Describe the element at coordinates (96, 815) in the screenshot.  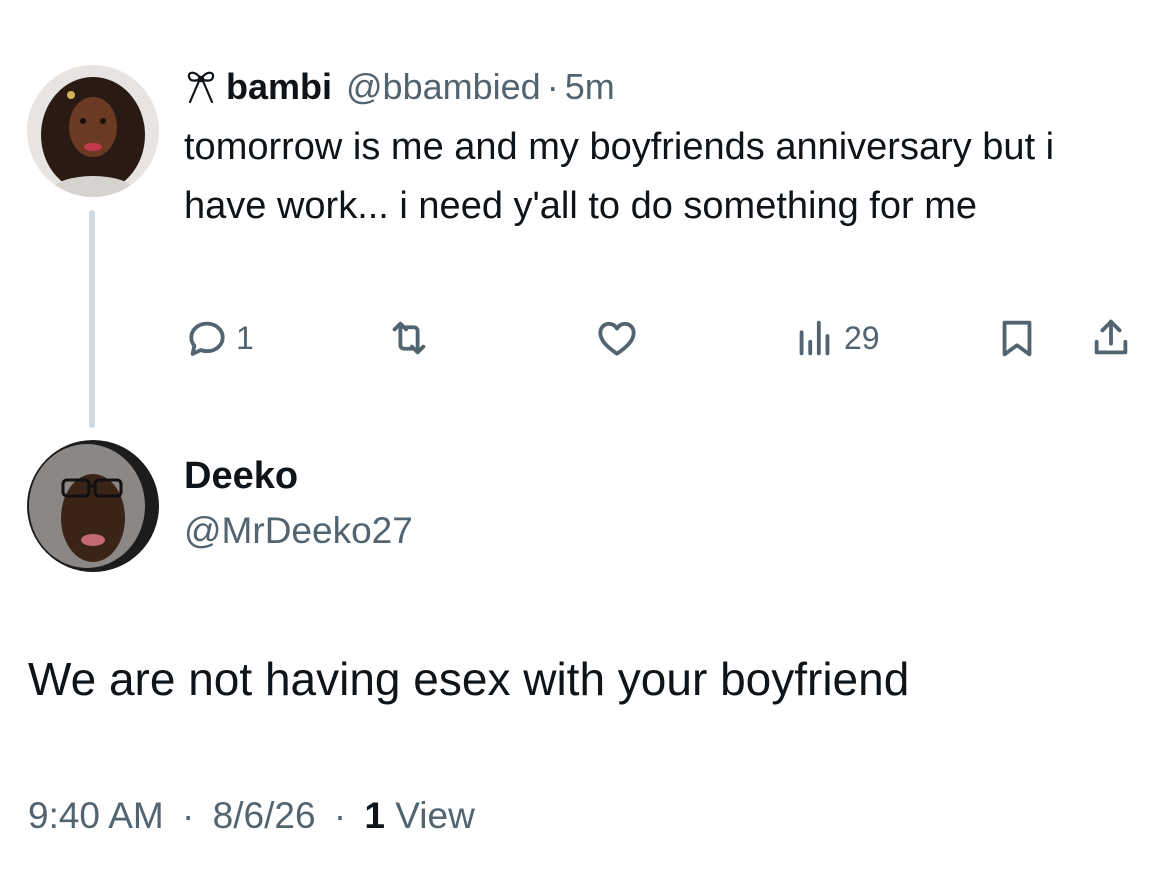
I see `reply-time: 9:40 AM` at that location.